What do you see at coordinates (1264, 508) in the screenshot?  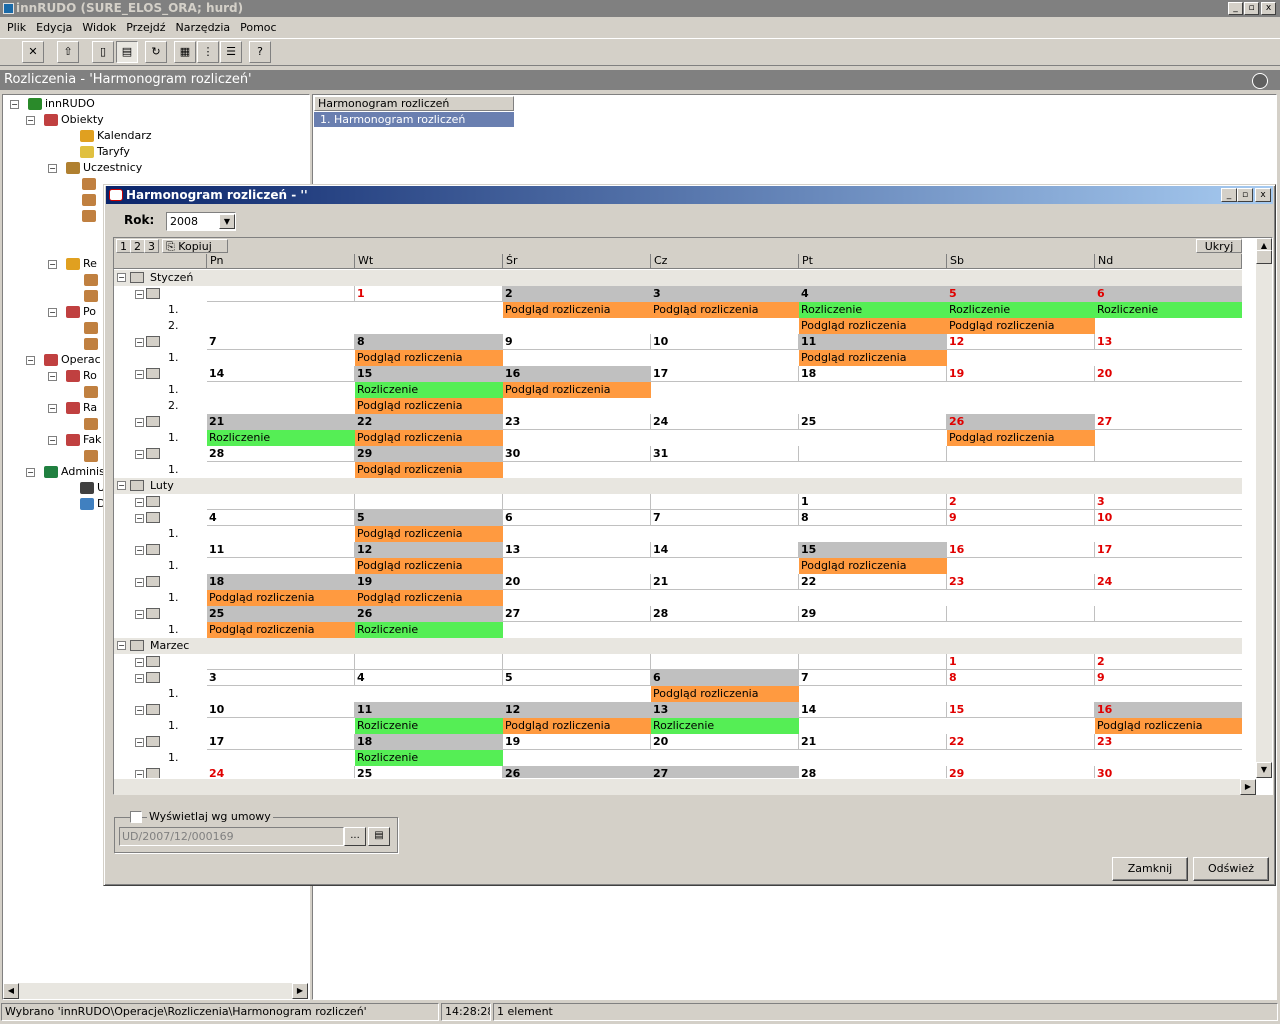 I see `grid-vertical-scrollbar: ▲ ▼` at bounding box center [1264, 508].